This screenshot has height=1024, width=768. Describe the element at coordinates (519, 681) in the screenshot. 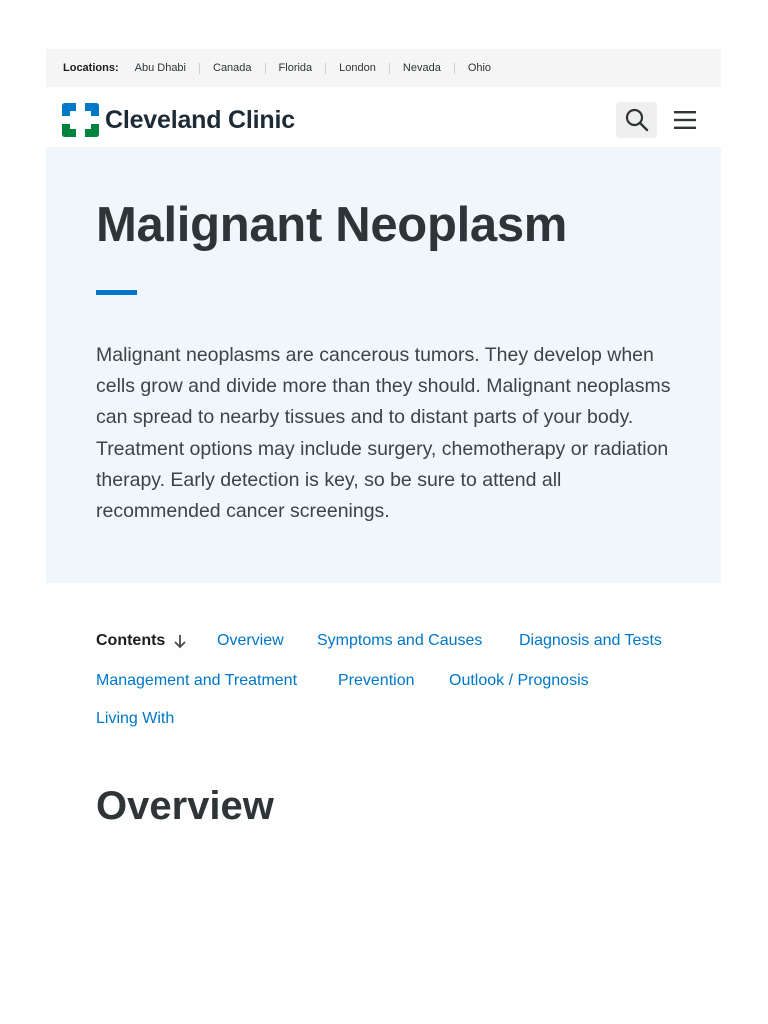

I see `toc-link-outlook-prognosis: Outlook / Prognosis` at that location.